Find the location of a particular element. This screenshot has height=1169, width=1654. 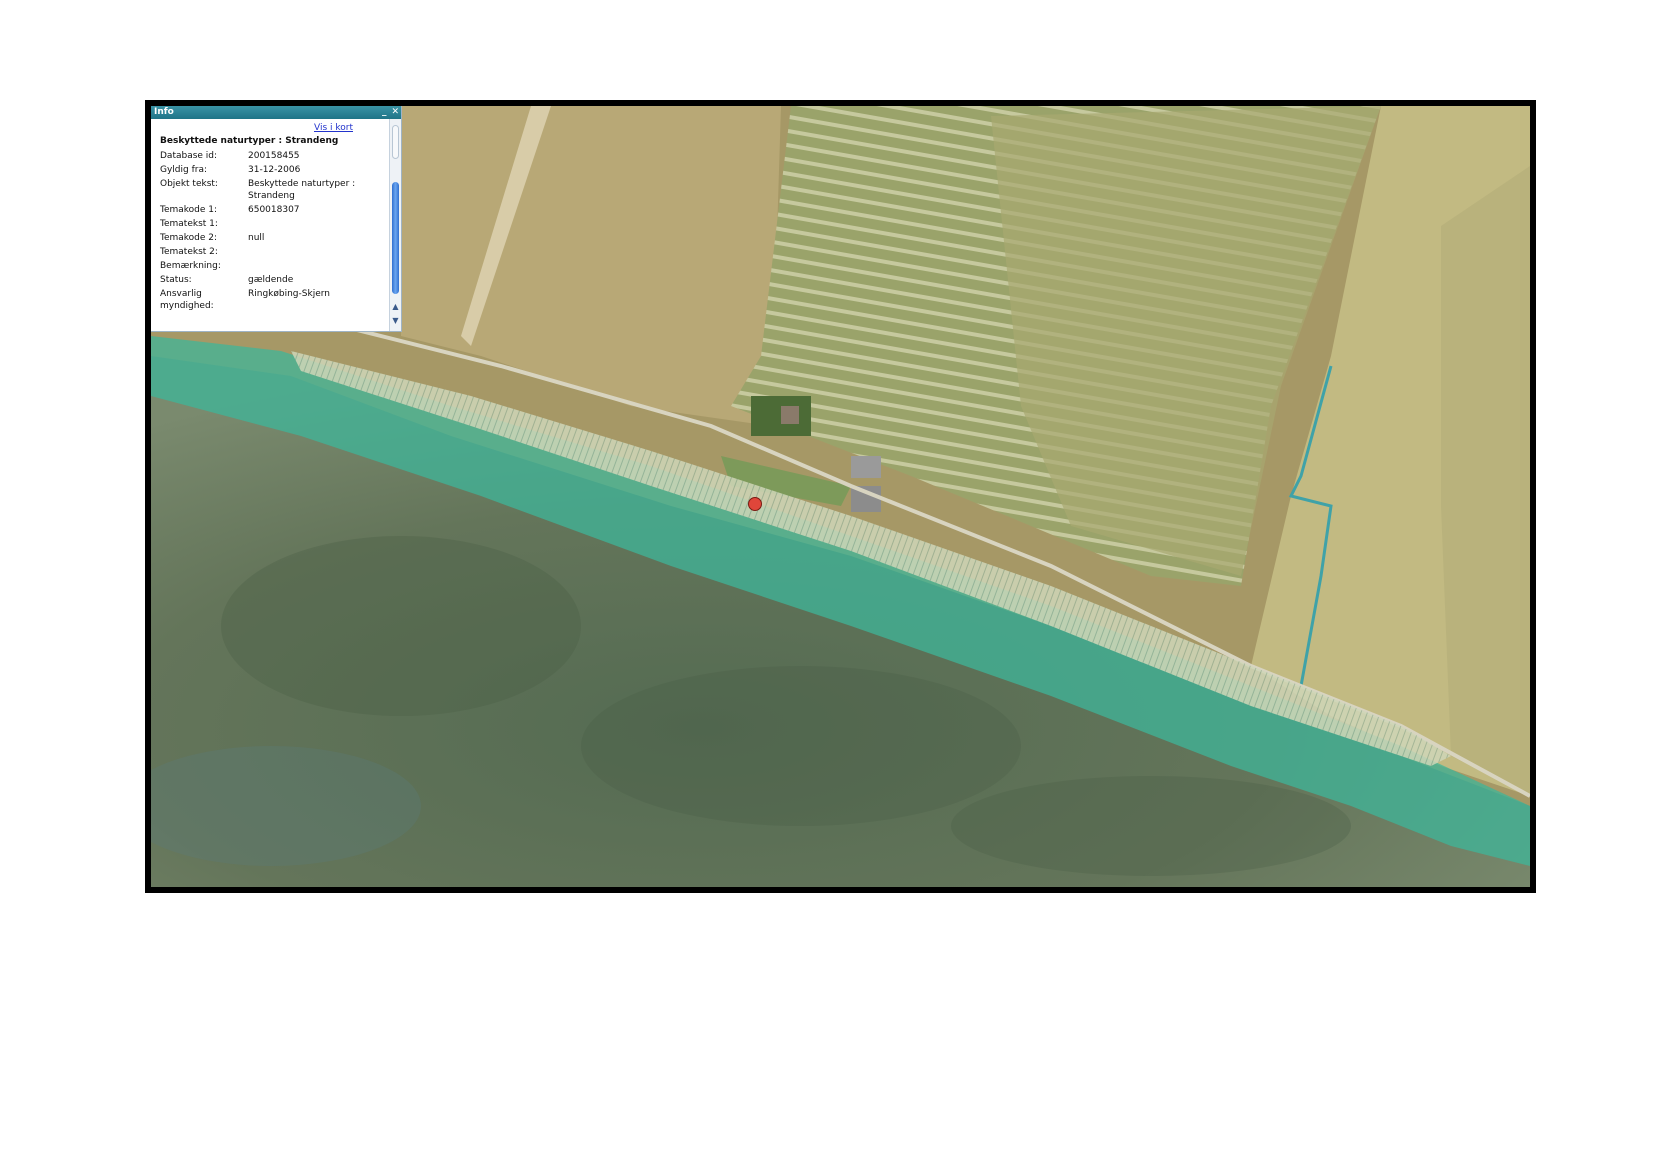

info-row: Tematekst 2: is located at coordinates (271, 252).